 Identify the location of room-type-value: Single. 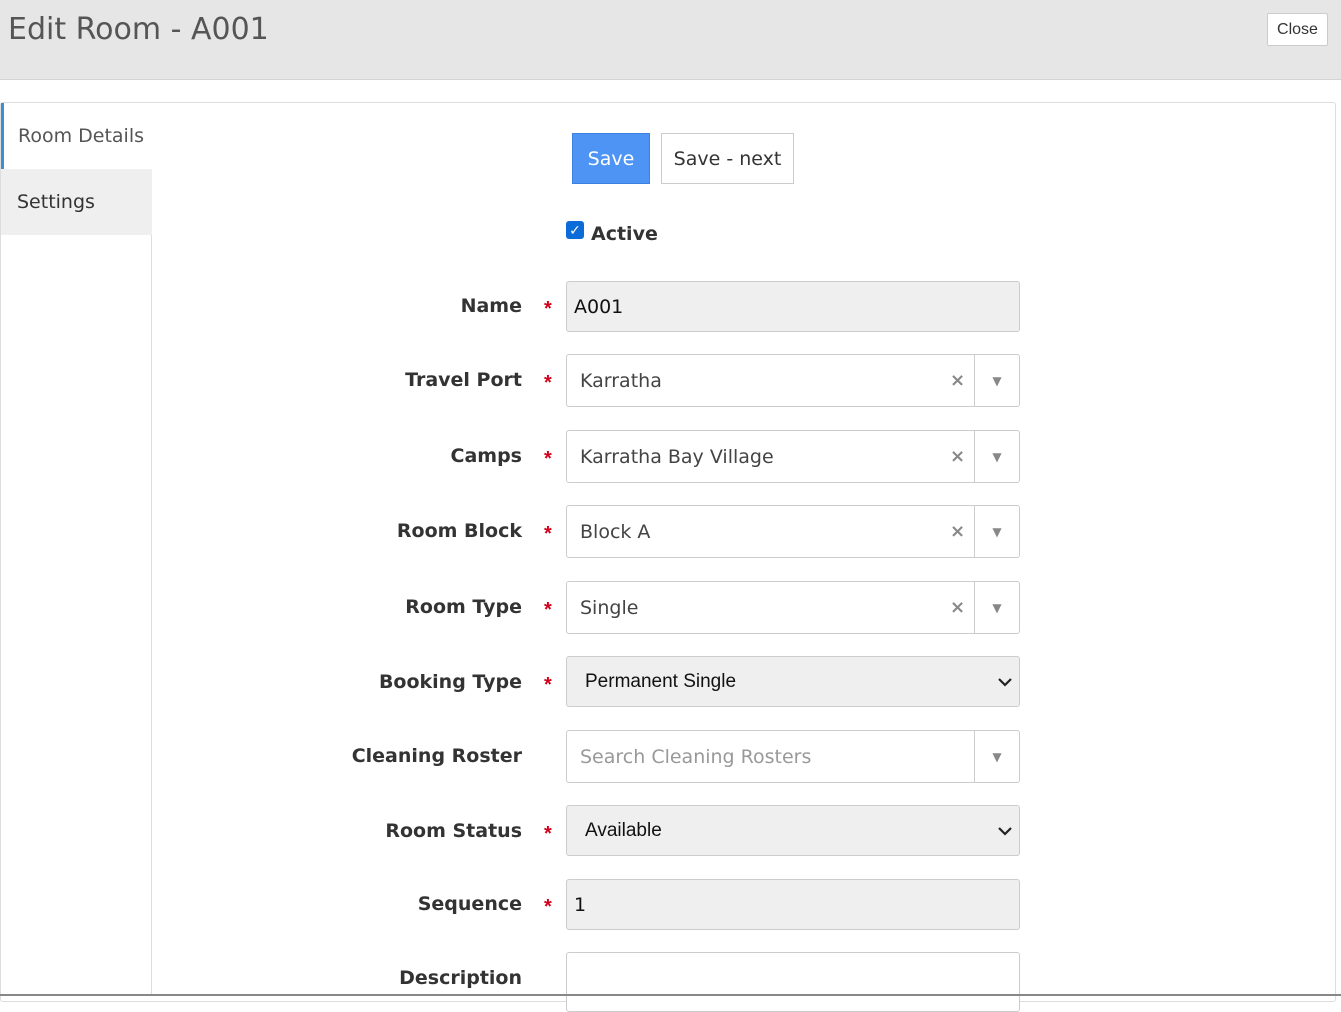
(609, 607).